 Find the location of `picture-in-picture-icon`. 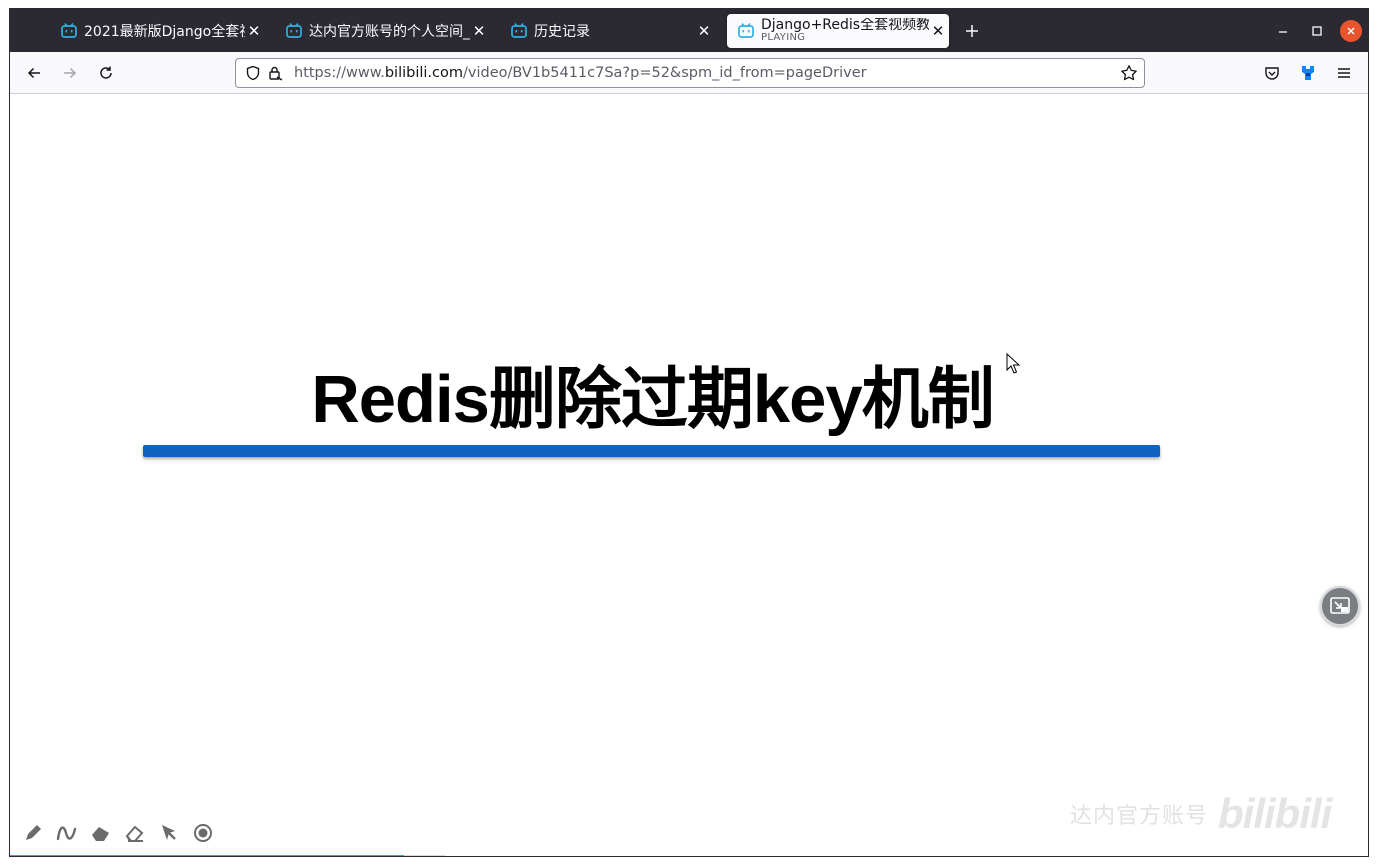

picture-in-picture-icon is located at coordinates (1340, 605).